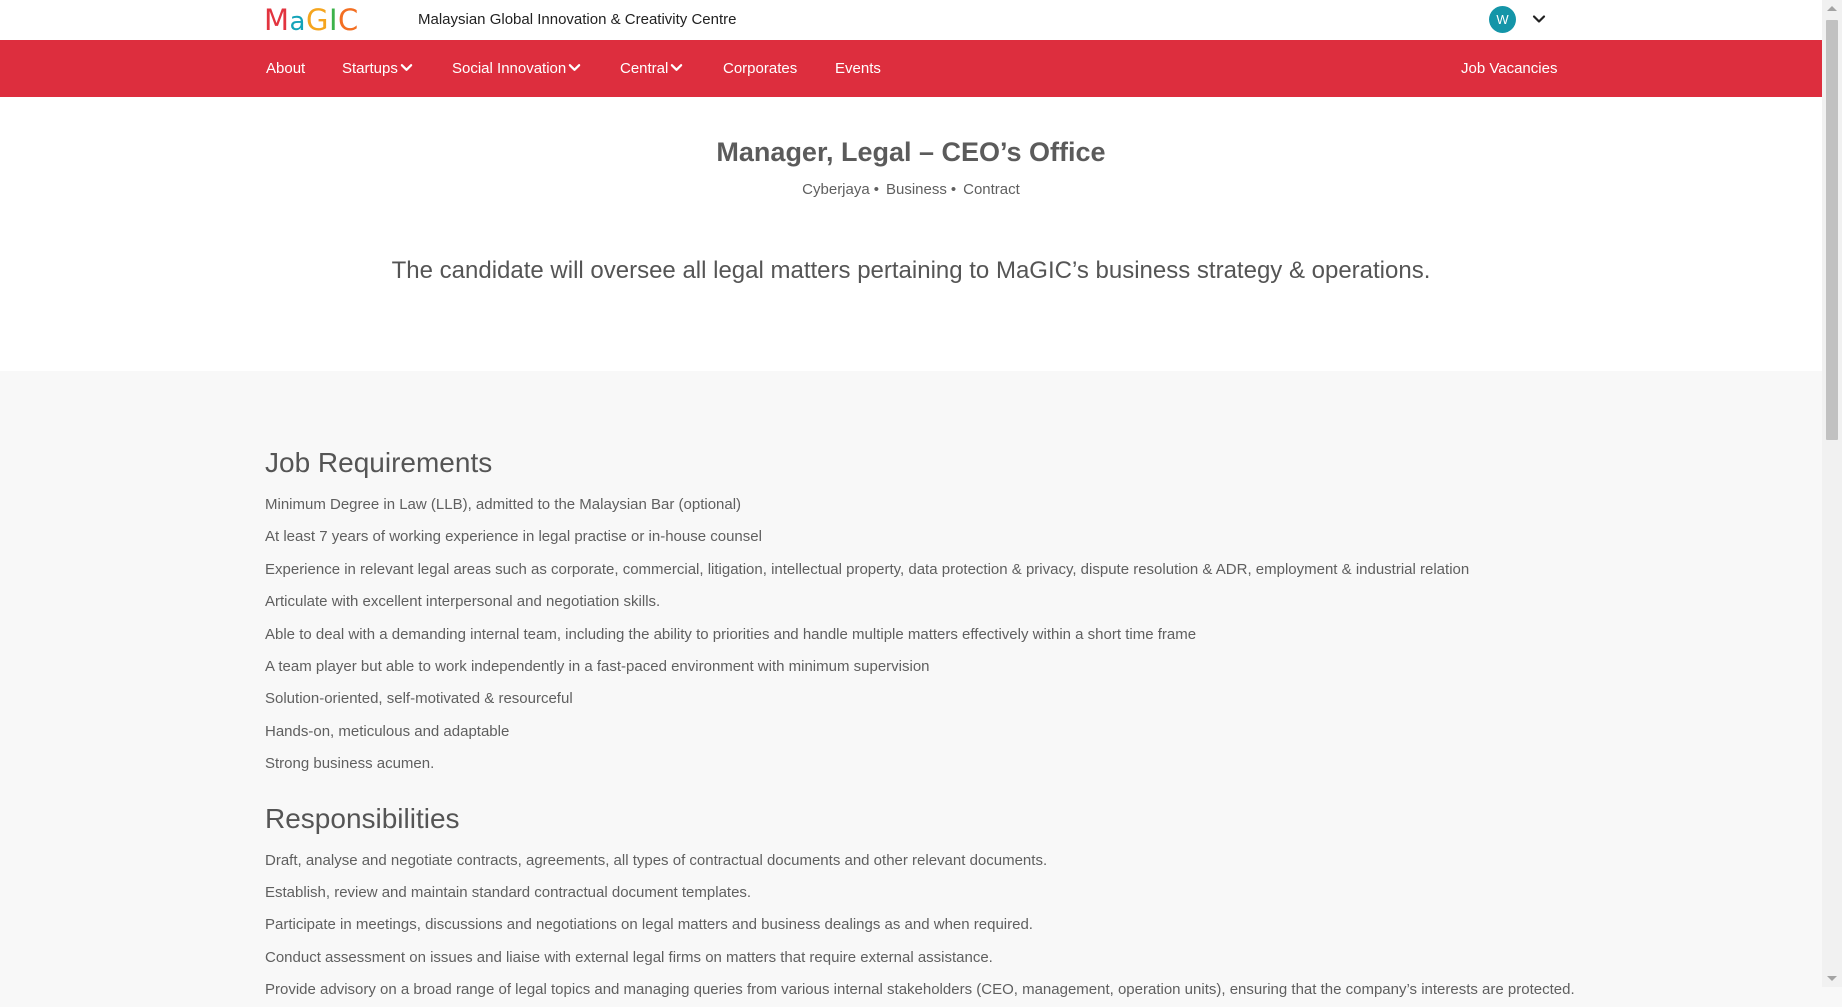 The image size is (1842, 1007). Describe the element at coordinates (916, 189) in the screenshot. I see `job-department: Business` at that location.